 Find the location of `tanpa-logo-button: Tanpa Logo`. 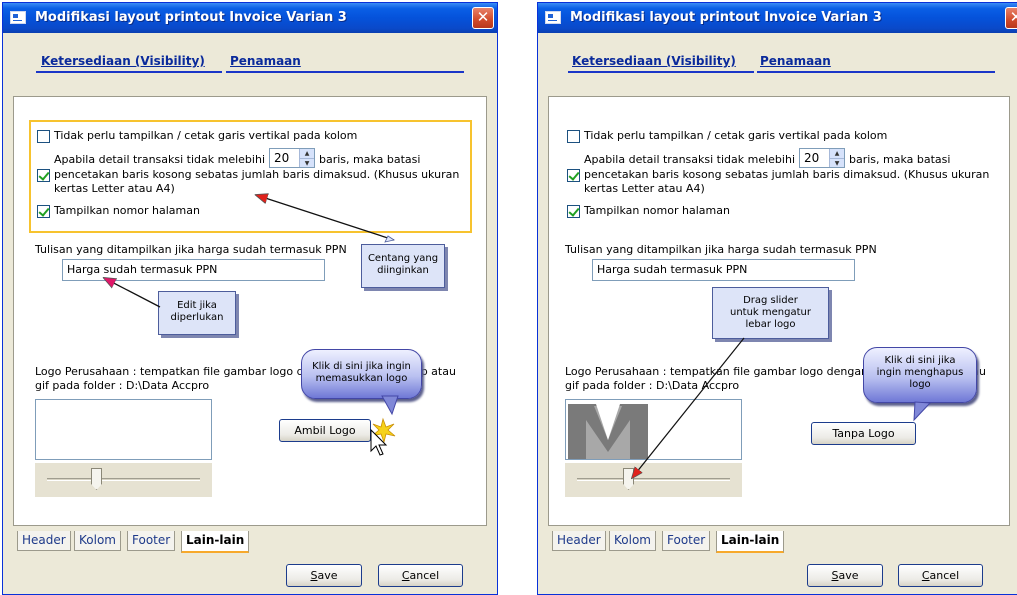

tanpa-logo-button: Tanpa Logo is located at coordinates (863, 433).